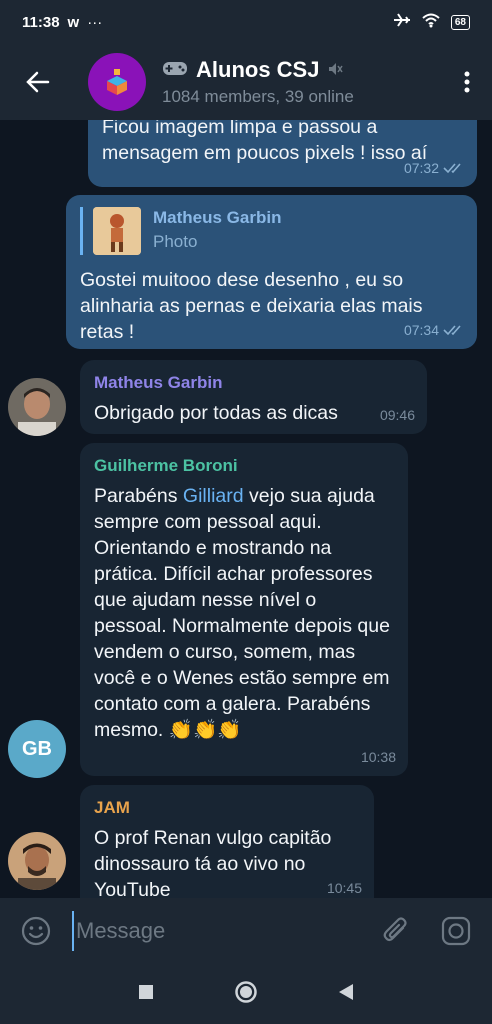  What do you see at coordinates (397, 415) in the screenshot?
I see `message-time: 09:46` at bounding box center [397, 415].